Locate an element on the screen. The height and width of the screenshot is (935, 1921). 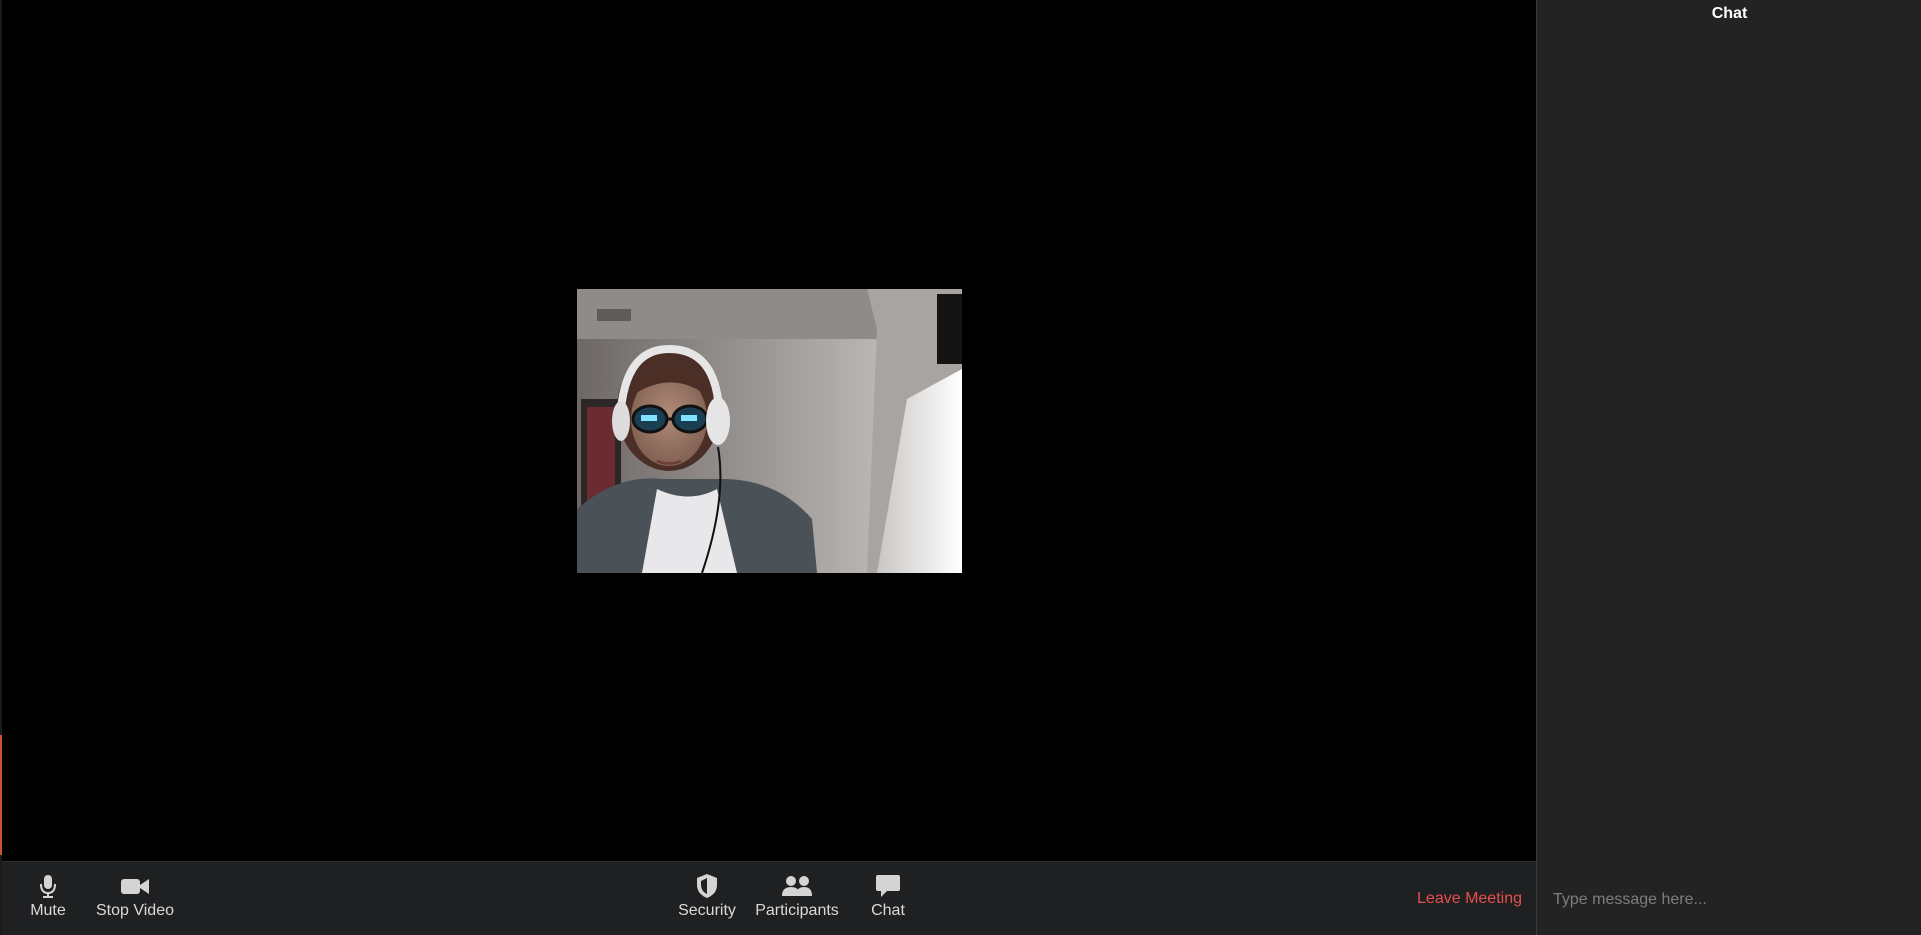
participants-button: Participants is located at coordinates (797, 900).